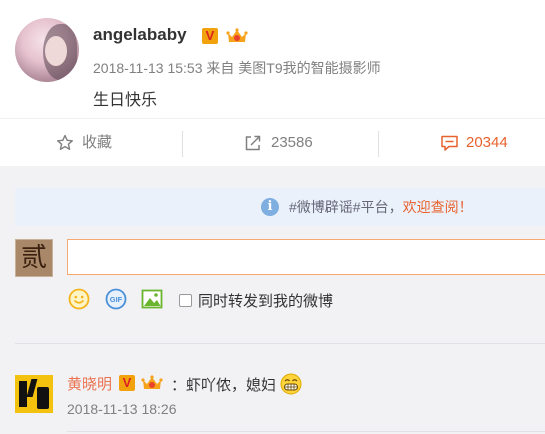 This screenshot has width=545, height=434. I want to click on svg-text: GIF, so click(116, 299).